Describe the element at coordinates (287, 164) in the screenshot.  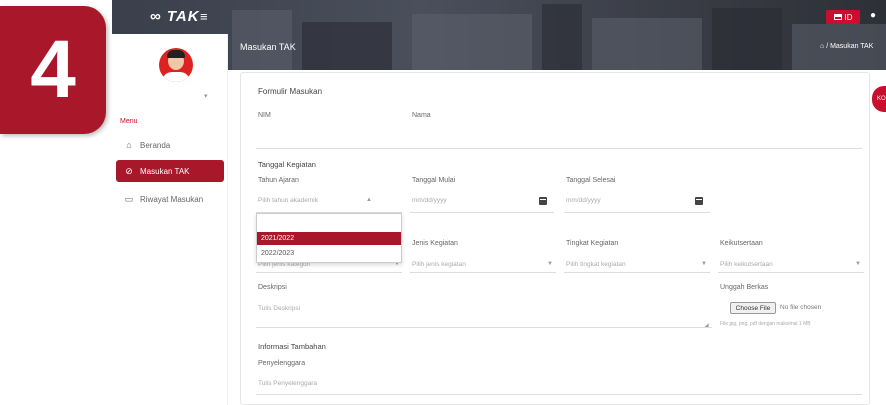
I see `section-tanggal-kegiatan: Tanggal Kegiatan` at that location.